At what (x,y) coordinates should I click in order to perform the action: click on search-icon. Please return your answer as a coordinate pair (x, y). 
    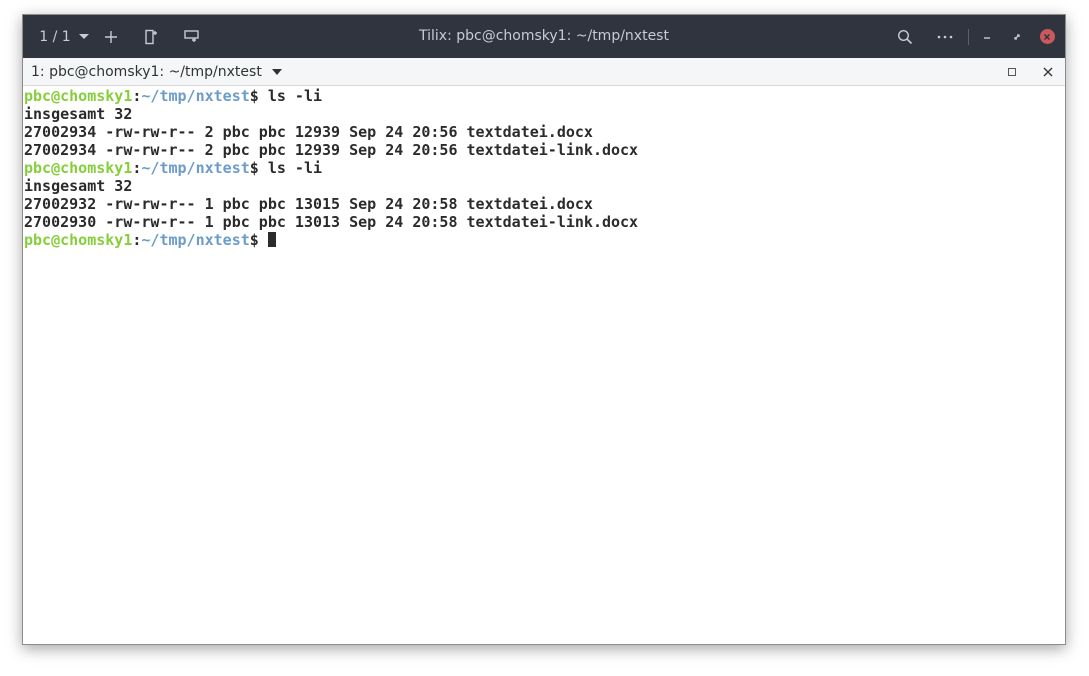
    Looking at the image, I should click on (905, 36).